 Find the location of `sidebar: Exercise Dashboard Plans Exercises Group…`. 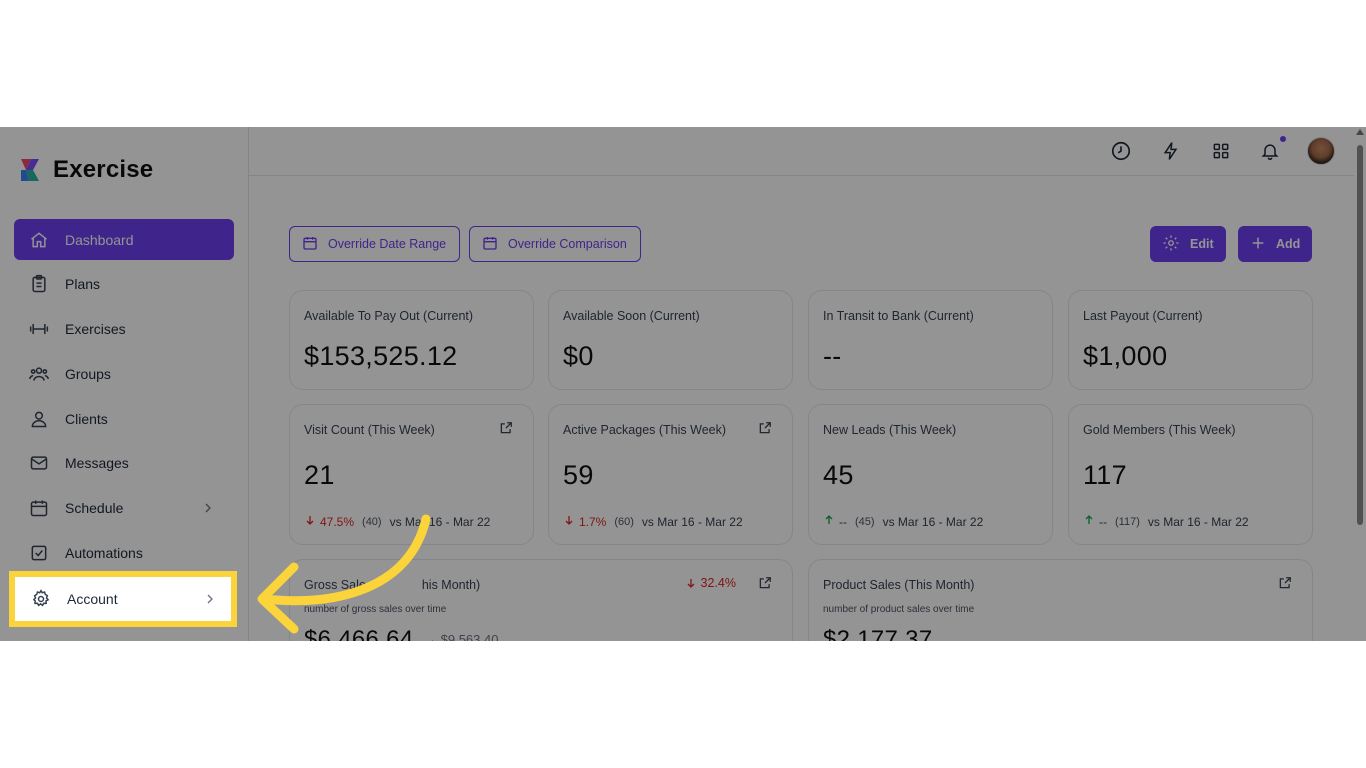

sidebar: Exercise Dashboard Plans Exercises Group… is located at coordinates (124, 384).